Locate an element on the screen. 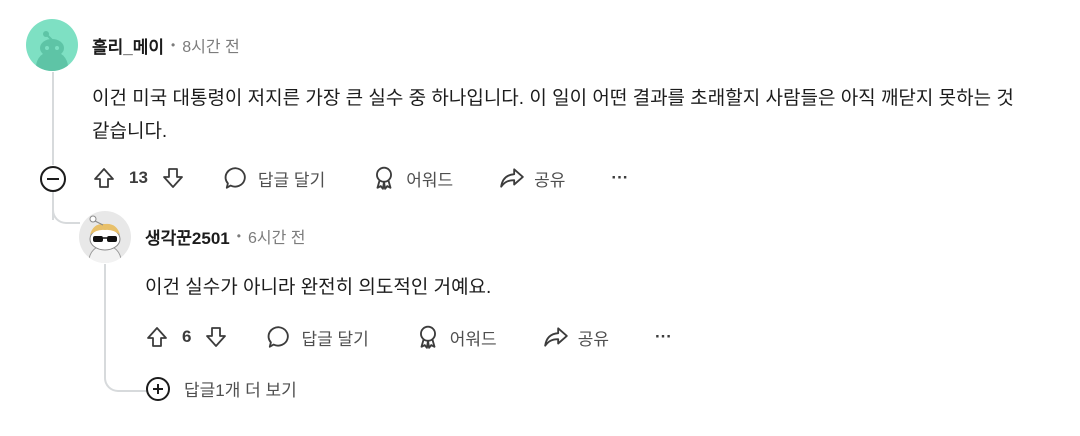 The width and height of the screenshot is (1080, 436). reply-body: 이건 실수가 아니라 완전히 의도적인 거예요. is located at coordinates (318, 287).